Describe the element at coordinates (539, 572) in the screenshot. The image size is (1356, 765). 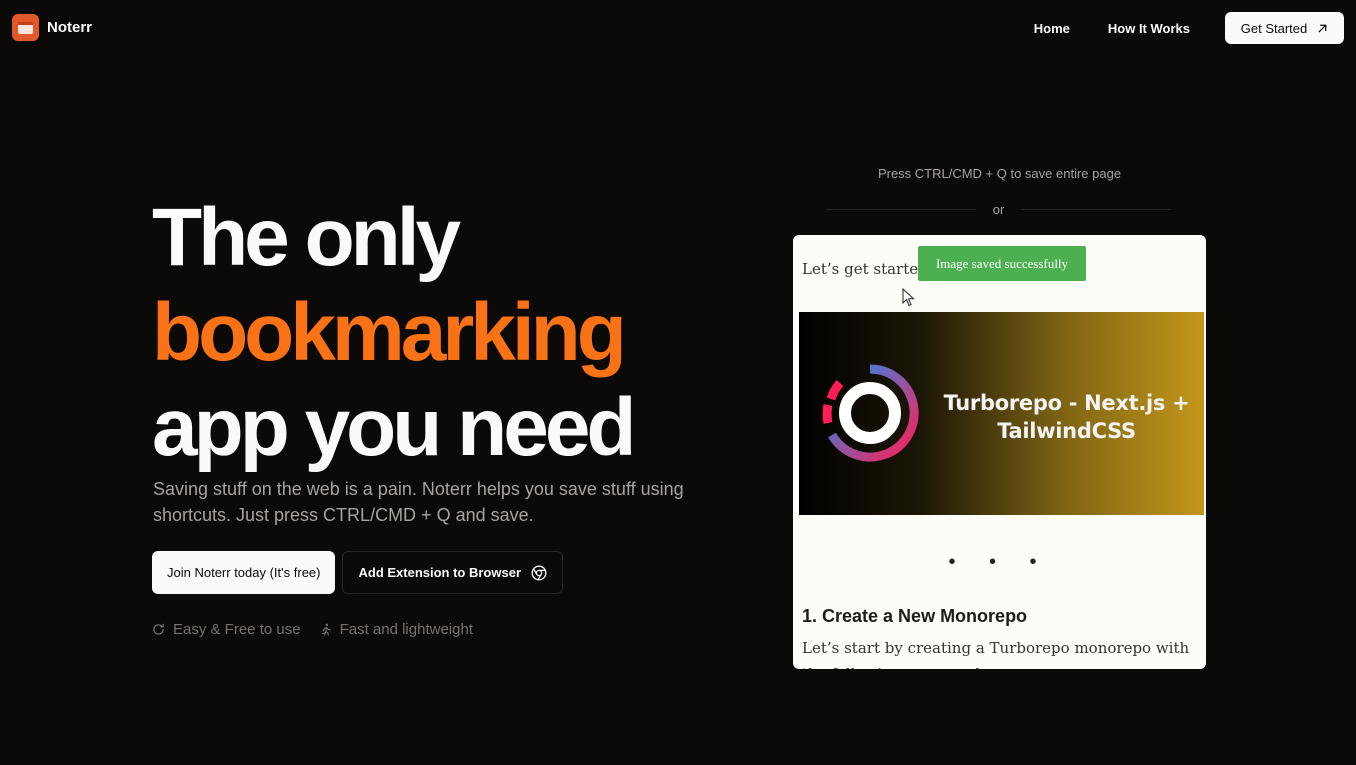
I see `chrome-icon` at that location.